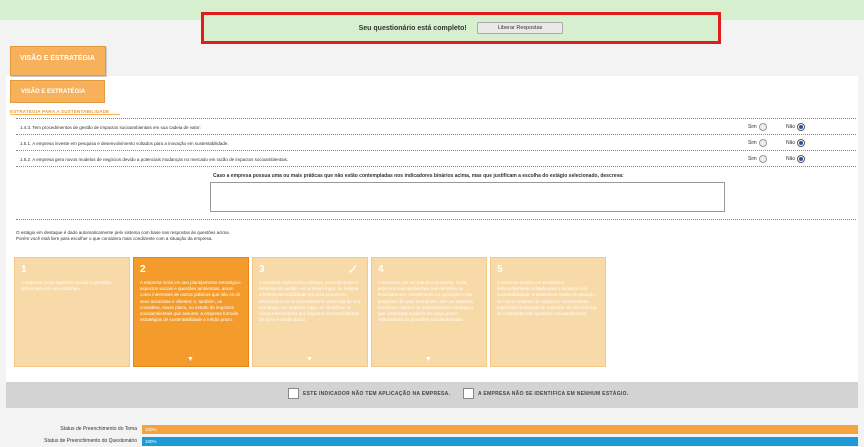  I want to click on checkmark-icon: ✓, so click(353, 269).